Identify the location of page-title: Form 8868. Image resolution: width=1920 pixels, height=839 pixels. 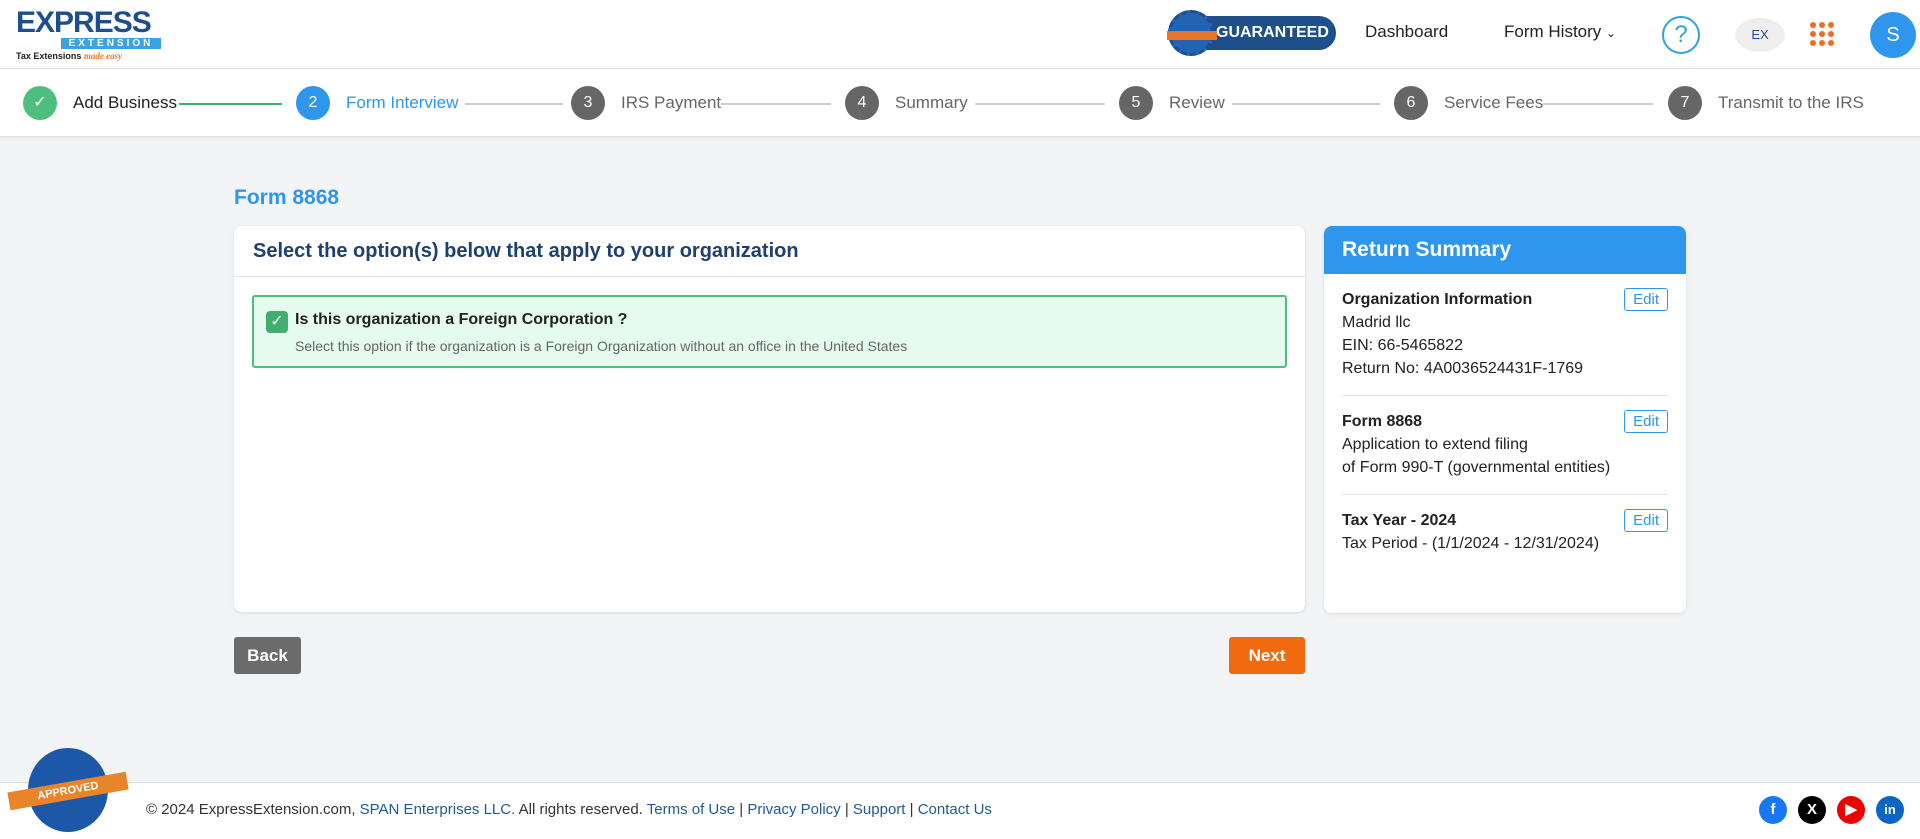
(287, 197).